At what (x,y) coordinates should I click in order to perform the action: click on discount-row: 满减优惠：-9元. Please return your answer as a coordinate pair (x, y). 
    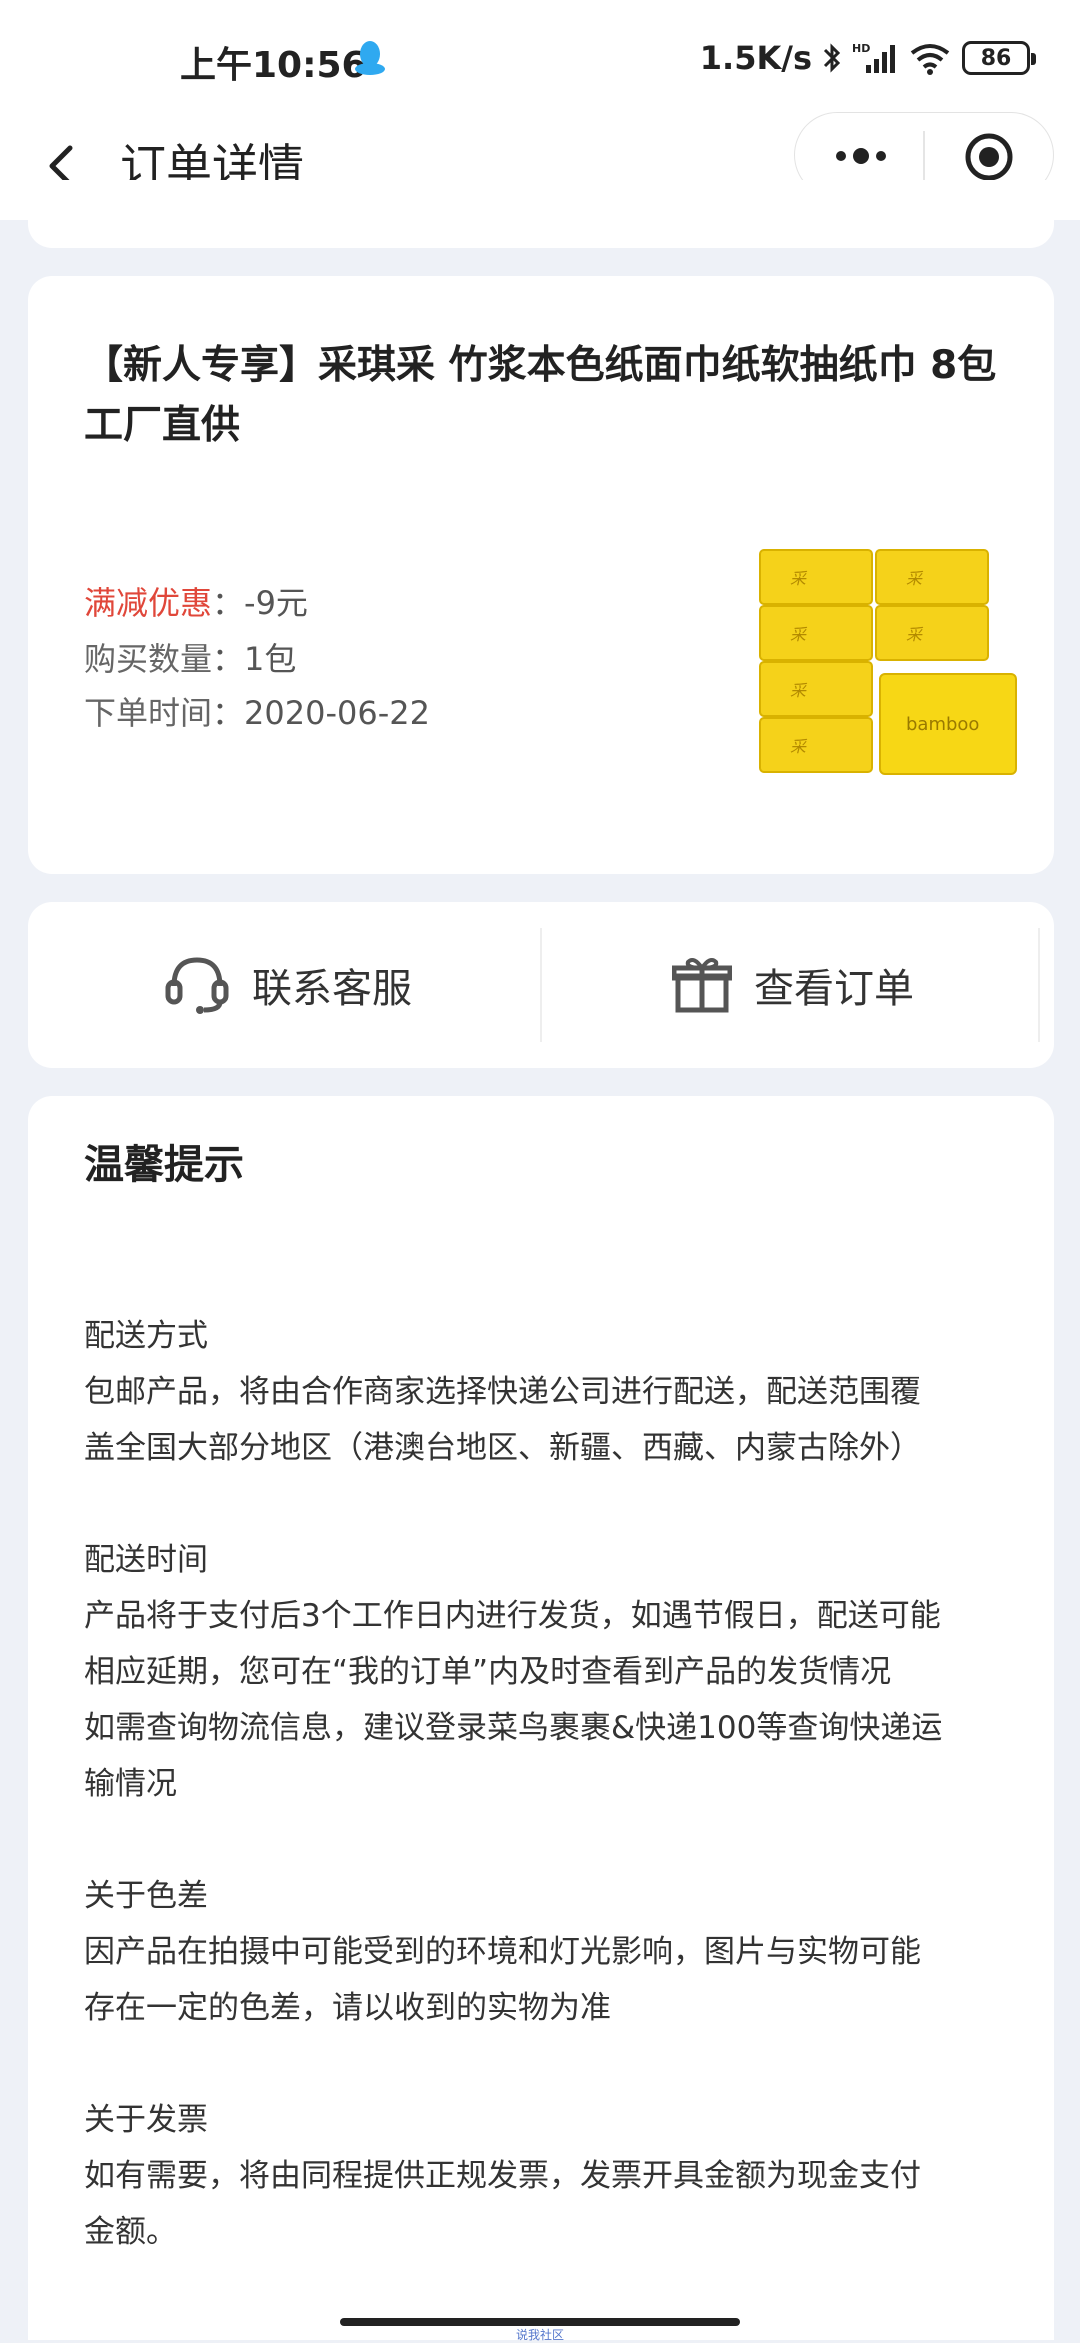
    Looking at the image, I should click on (196, 601).